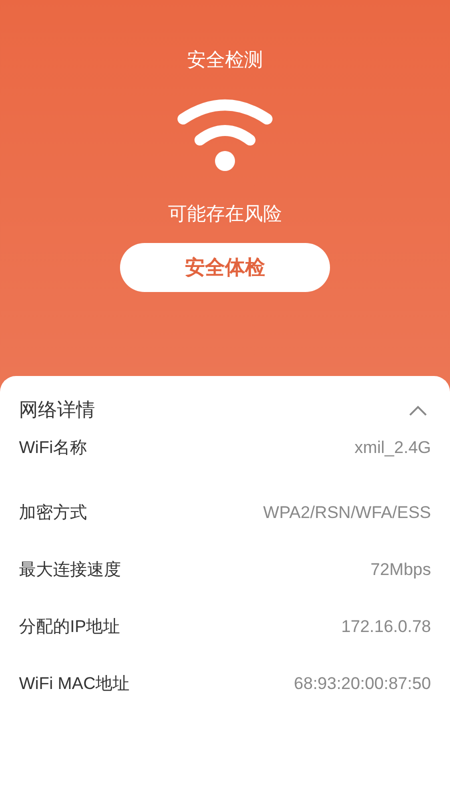 Image resolution: width=450 pixels, height=800 pixels. What do you see at coordinates (418, 411) in the screenshot?
I see `chevron-up-icon` at bounding box center [418, 411].